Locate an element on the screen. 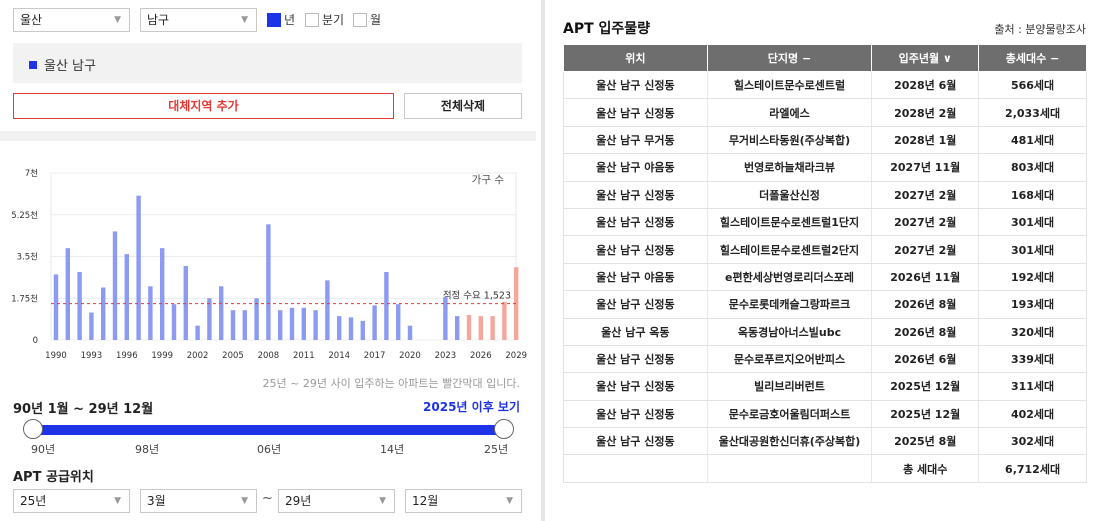 The height and width of the screenshot is (521, 1094). table-row: 울산 남구 무거동 무거비스타동원(주상복합) 2028년 1월 481세대 is located at coordinates (825, 140).